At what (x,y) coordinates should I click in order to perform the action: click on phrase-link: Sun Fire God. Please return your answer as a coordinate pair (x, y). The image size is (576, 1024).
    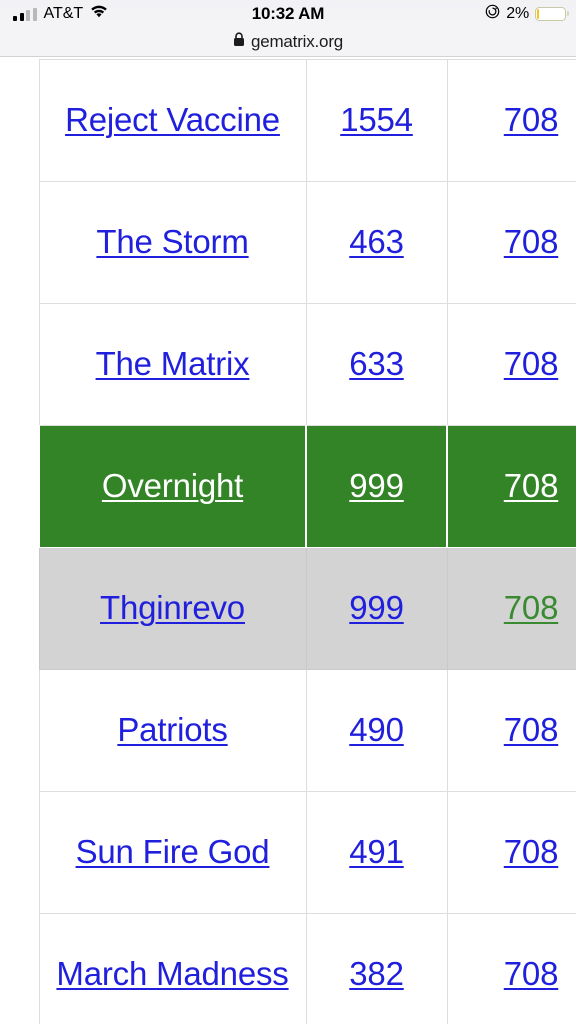
    Looking at the image, I should click on (173, 851).